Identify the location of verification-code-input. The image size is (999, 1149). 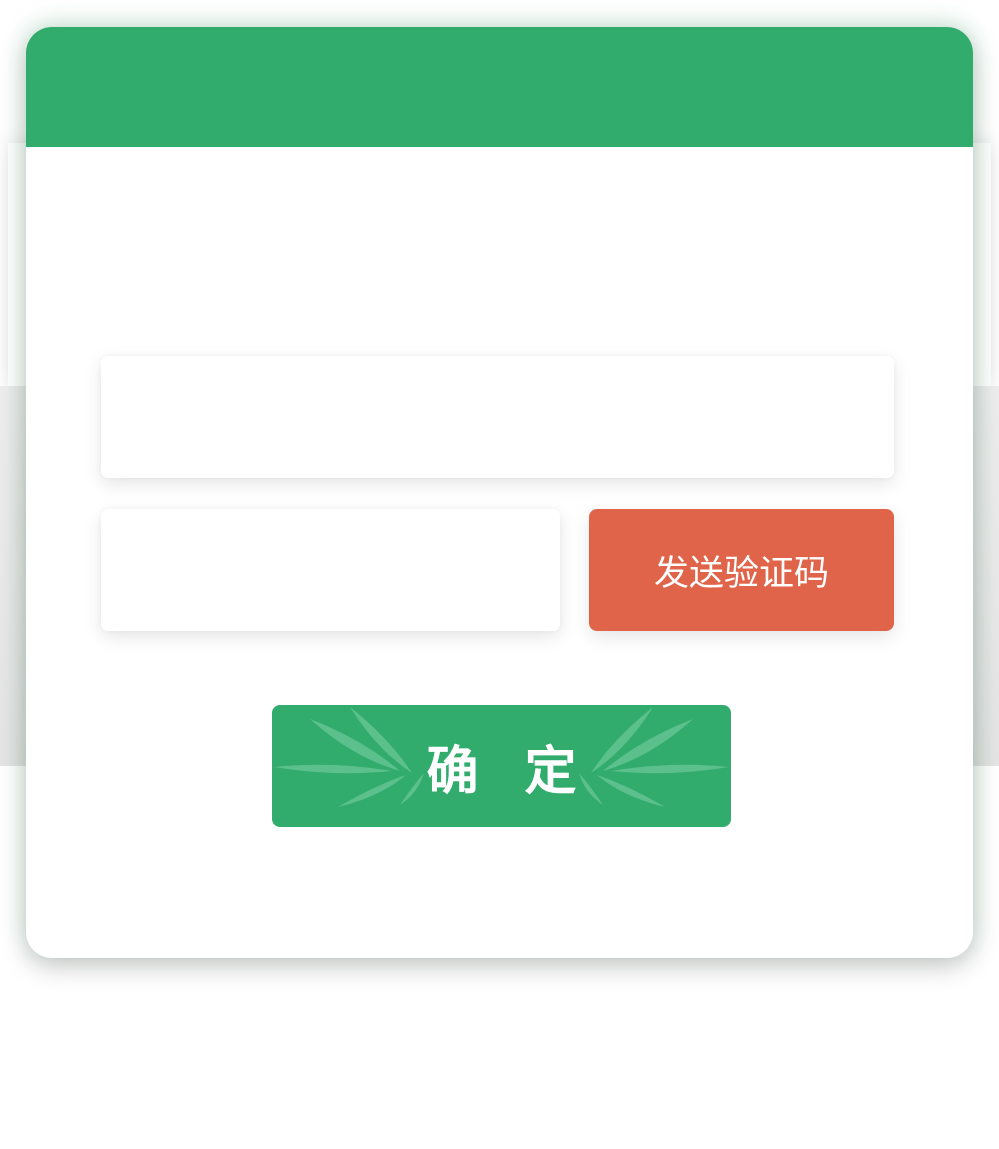
(330, 570).